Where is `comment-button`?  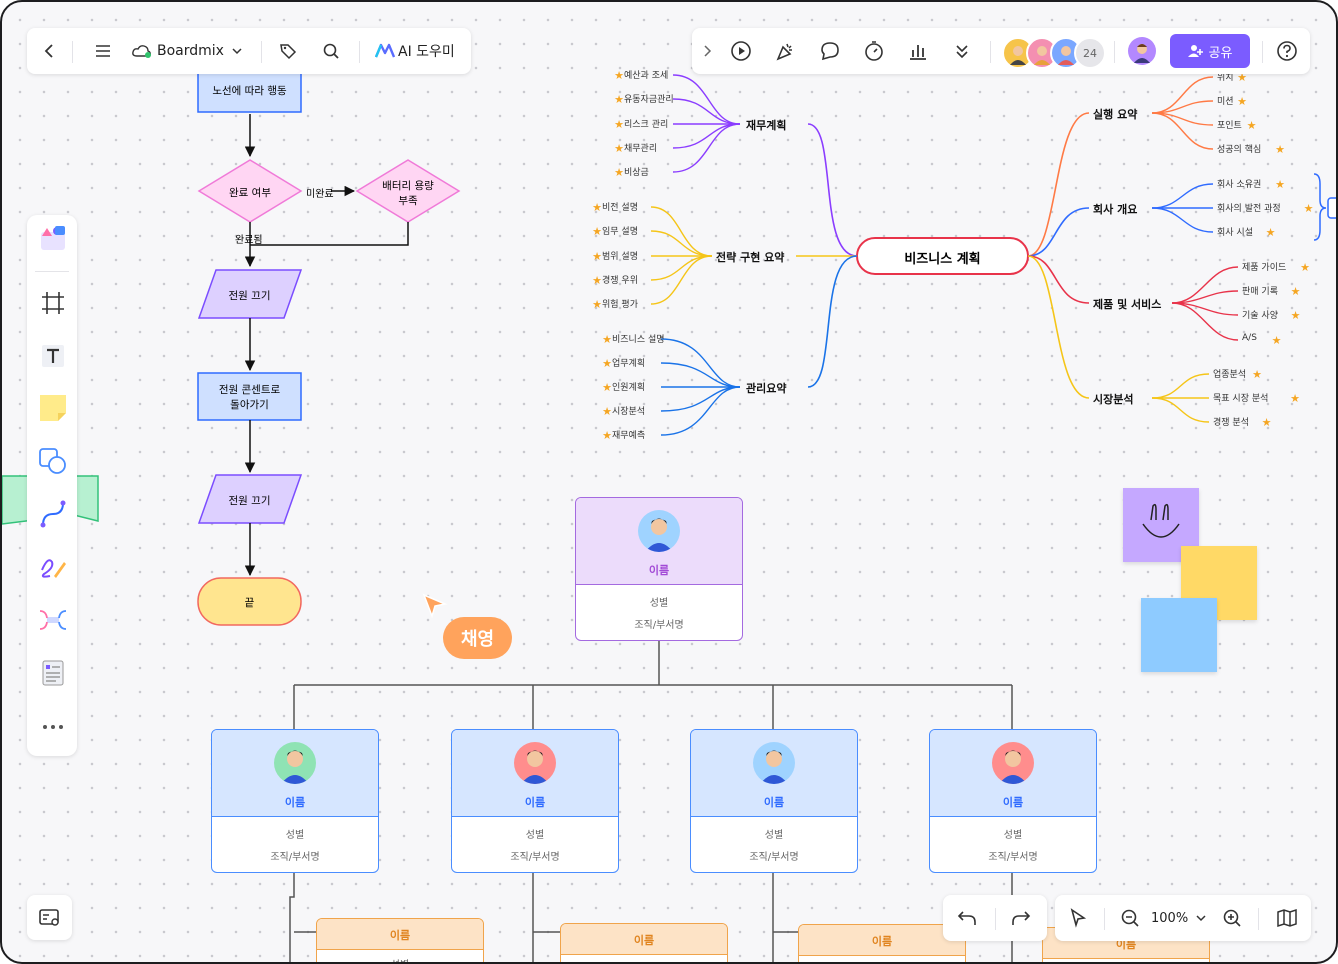
comment-button is located at coordinates (830, 51).